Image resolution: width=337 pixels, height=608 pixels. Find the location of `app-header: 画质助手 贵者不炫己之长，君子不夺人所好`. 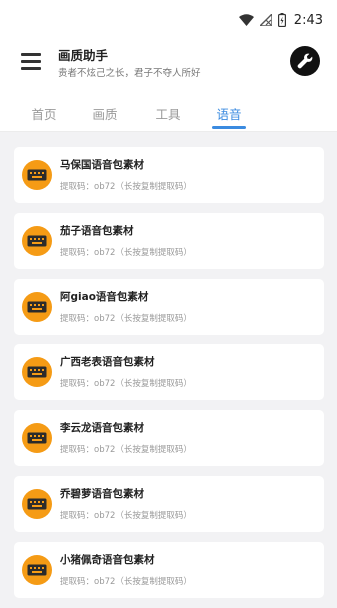

app-header: 画质助手 贵者不炫己之长，君子不夺人所好 is located at coordinates (168, 65).